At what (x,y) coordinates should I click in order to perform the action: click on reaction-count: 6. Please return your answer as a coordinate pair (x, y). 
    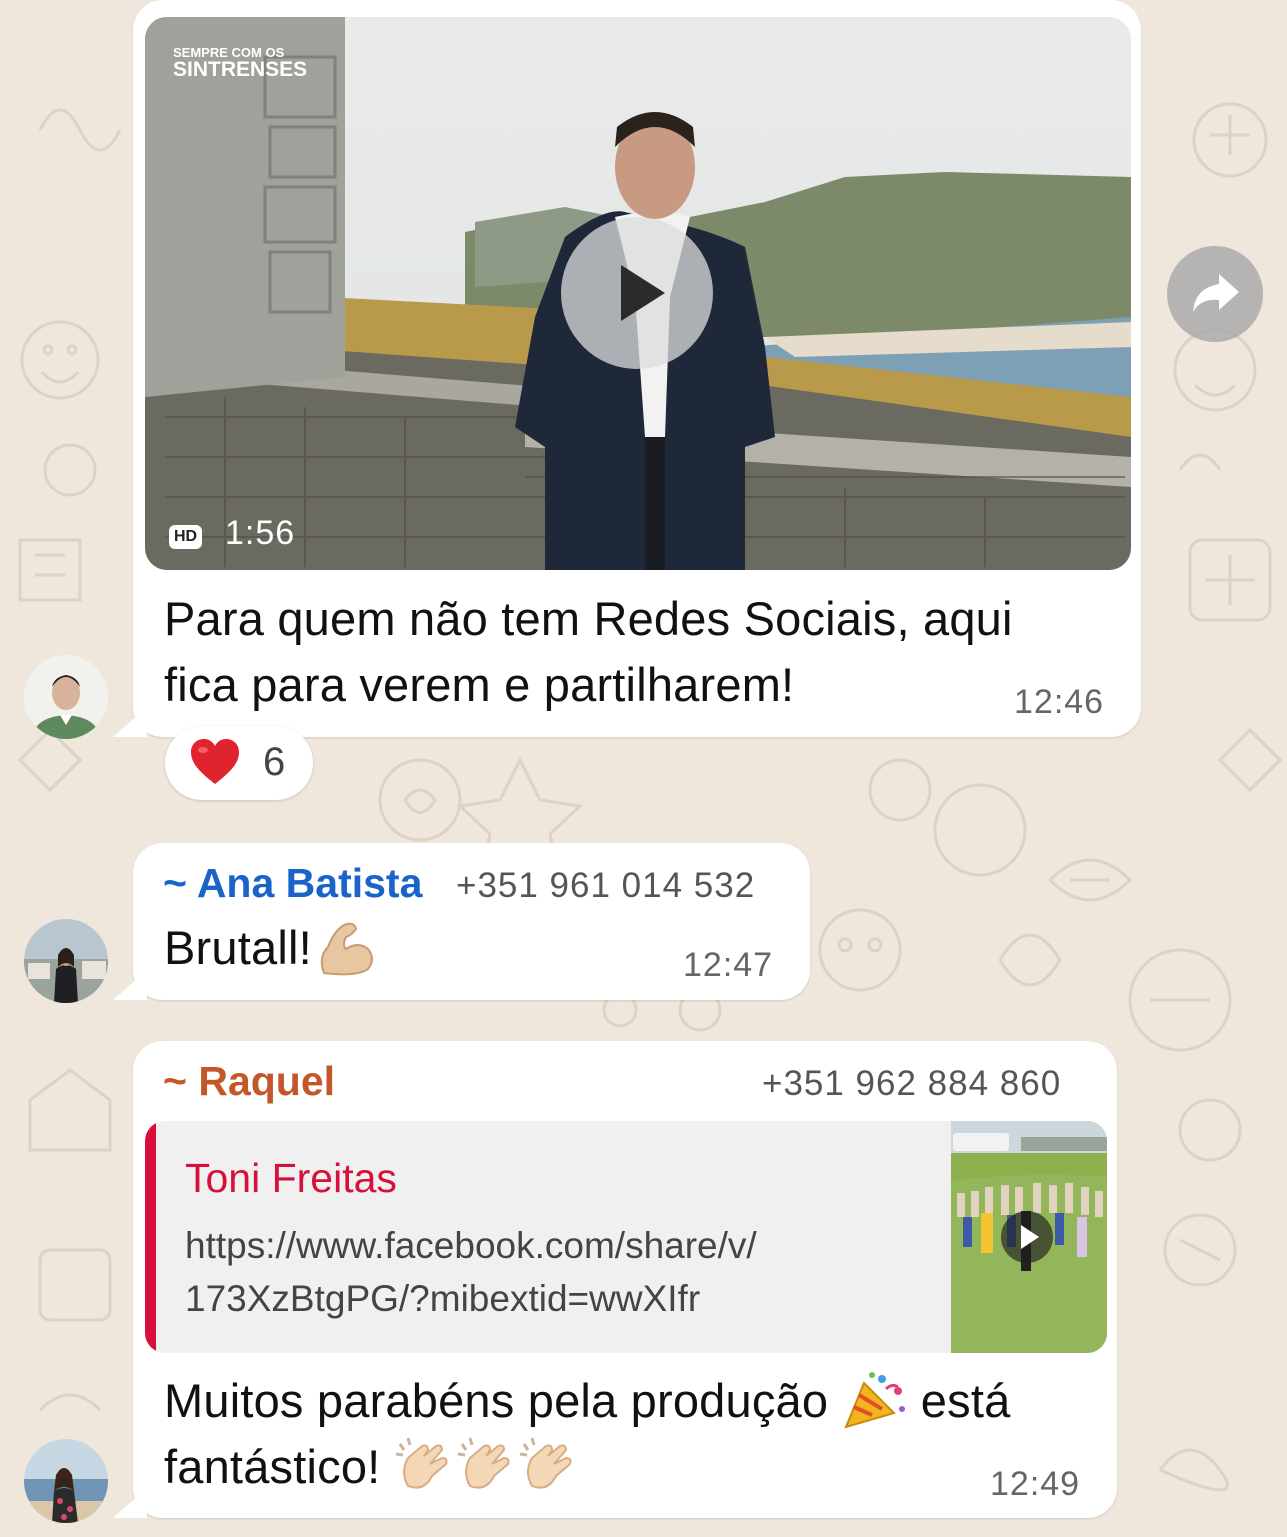
    Looking at the image, I should click on (274, 762).